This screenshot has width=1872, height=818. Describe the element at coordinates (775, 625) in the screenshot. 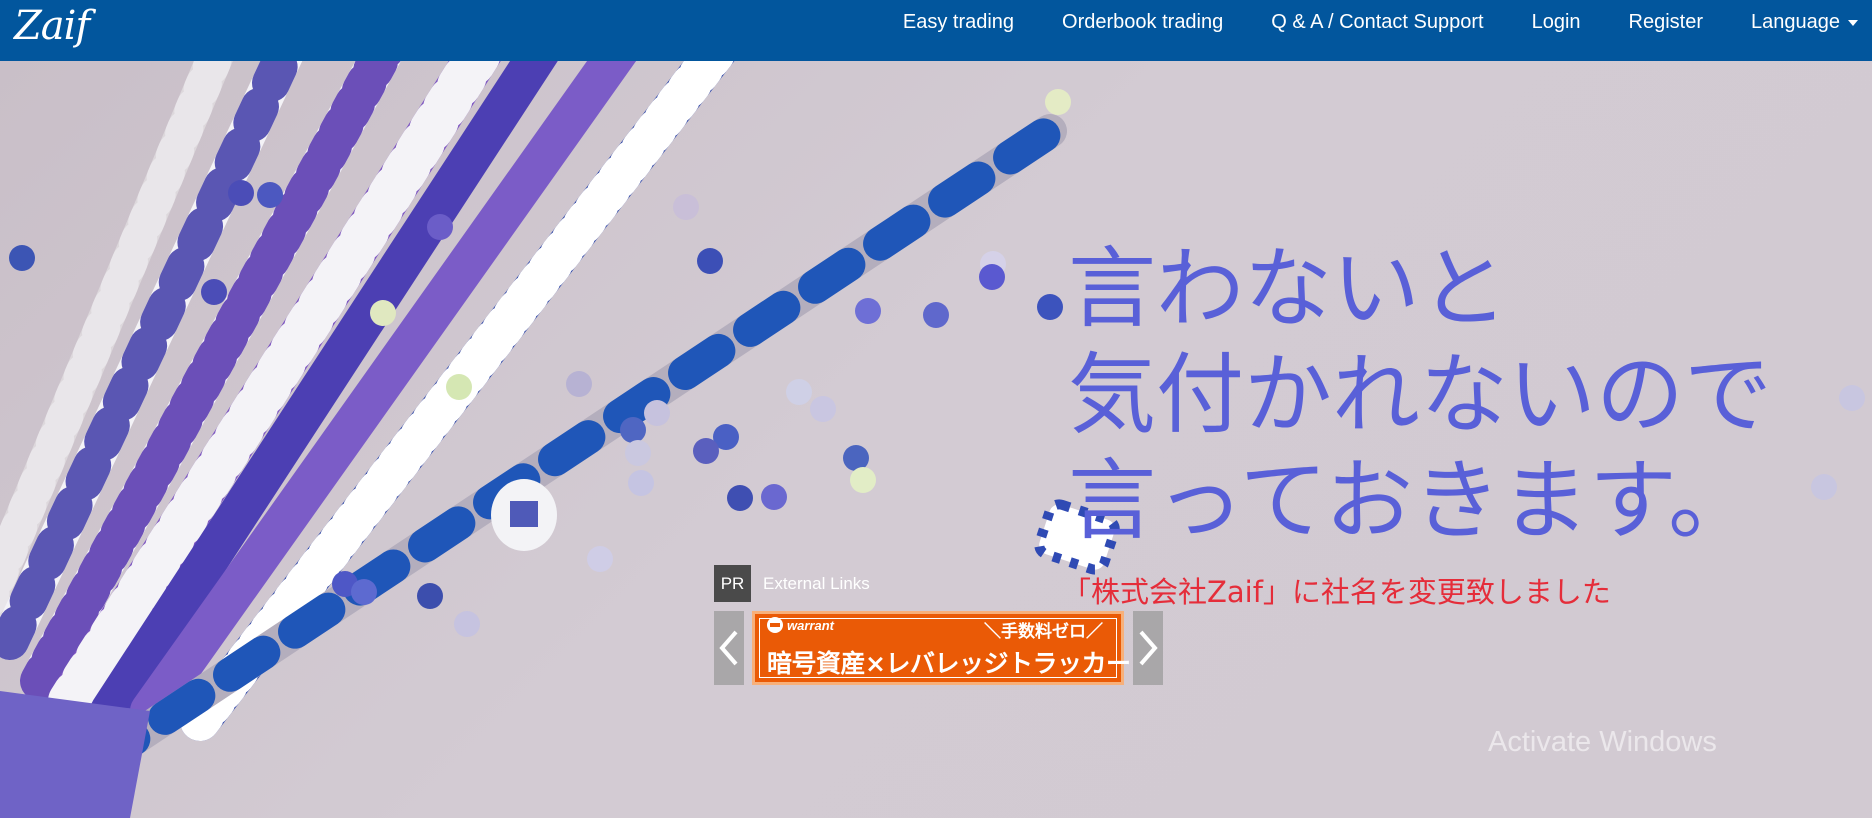

I see `warrant-logo-icon` at that location.